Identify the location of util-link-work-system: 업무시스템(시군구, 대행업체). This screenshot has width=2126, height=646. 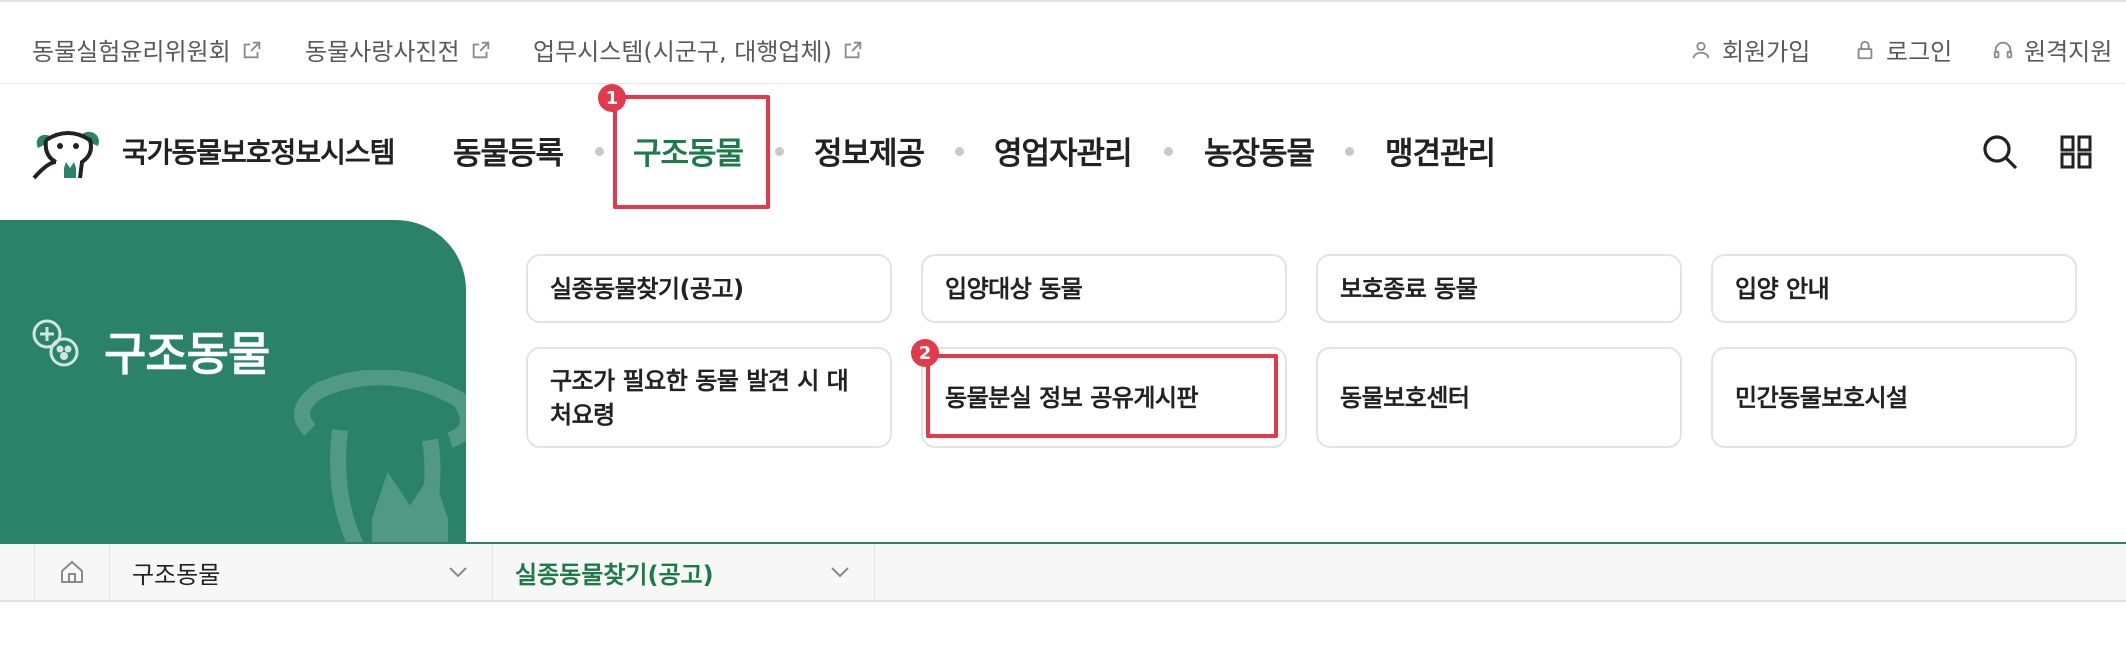
(698, 49).